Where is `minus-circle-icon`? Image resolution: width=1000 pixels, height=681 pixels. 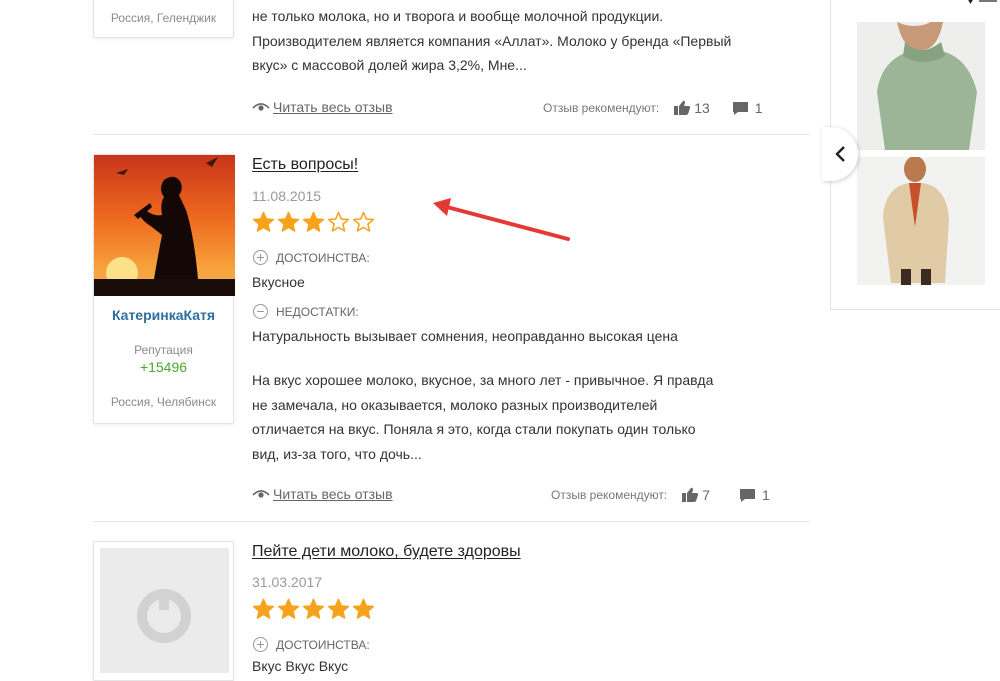 minus-circle-icon is located at coordinates (260, 311).